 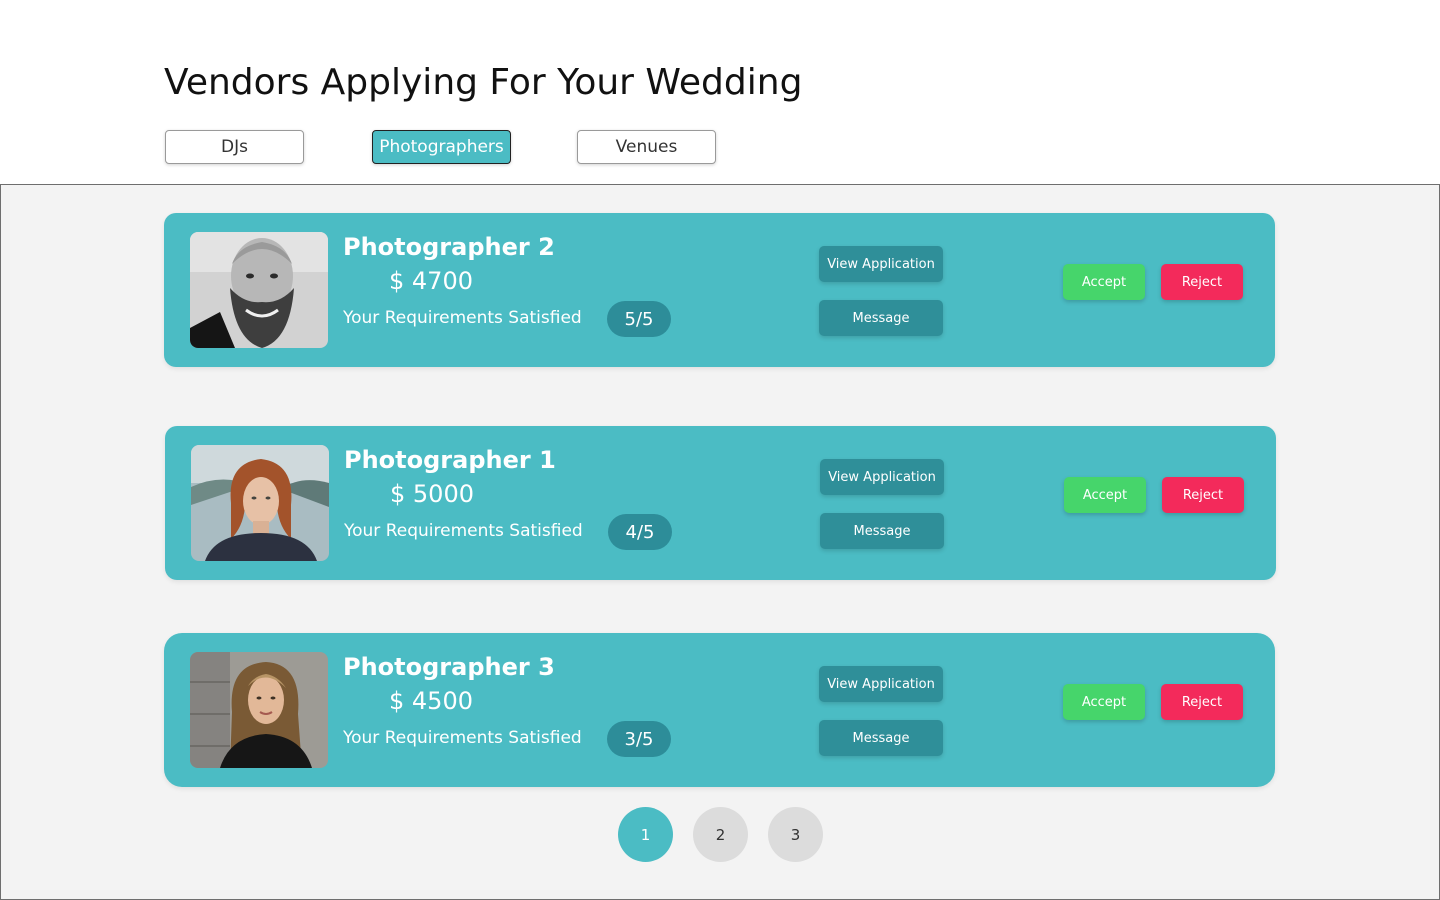 I want to click on blonde-woman-portrait-image, so click(x=259, y=710).